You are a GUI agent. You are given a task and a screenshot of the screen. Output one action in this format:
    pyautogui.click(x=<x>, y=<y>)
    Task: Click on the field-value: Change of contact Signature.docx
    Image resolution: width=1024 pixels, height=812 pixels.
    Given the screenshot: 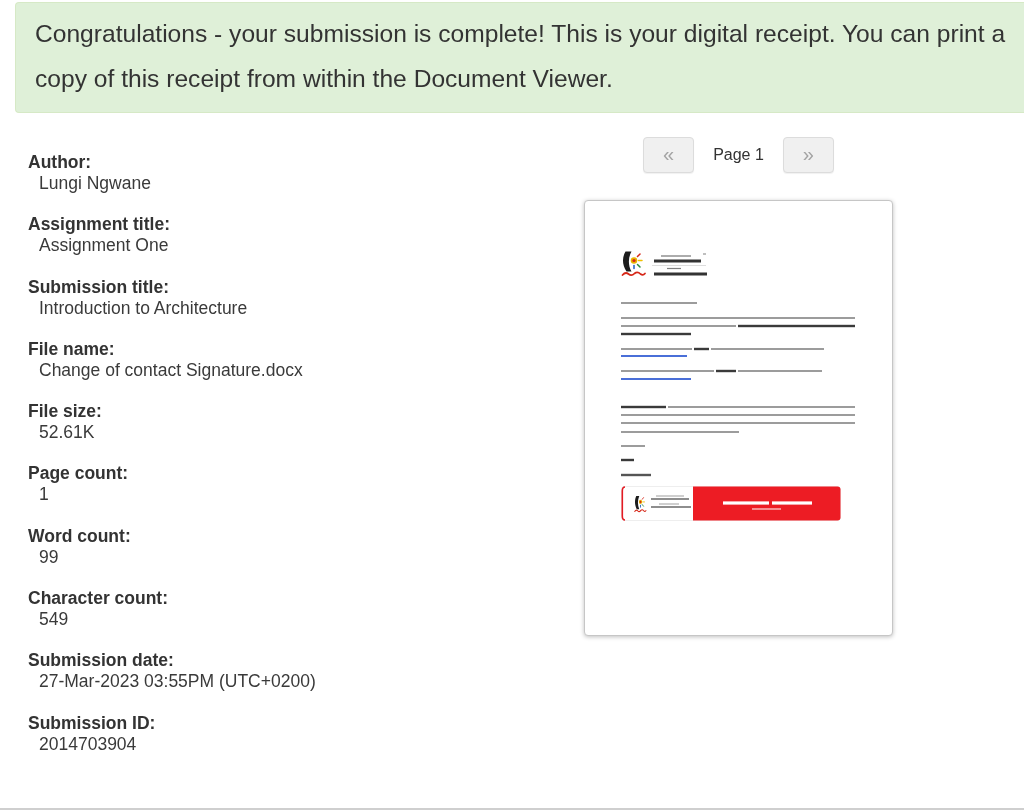 What is the action you would take?
    pyautogui.click(x=171, y=370)
    